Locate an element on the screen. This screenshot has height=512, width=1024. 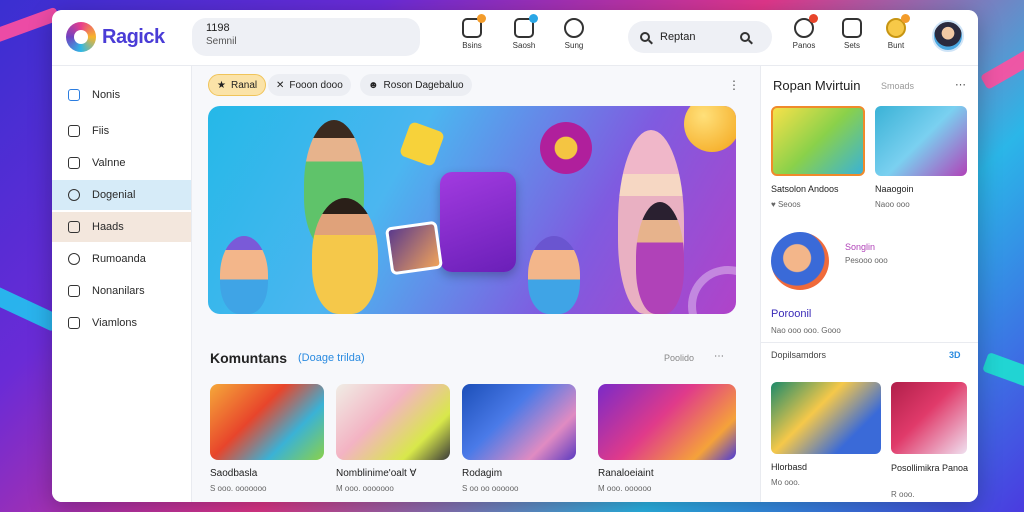
card-meta: M ooo. oooooo is located at coordinates (625, 488).